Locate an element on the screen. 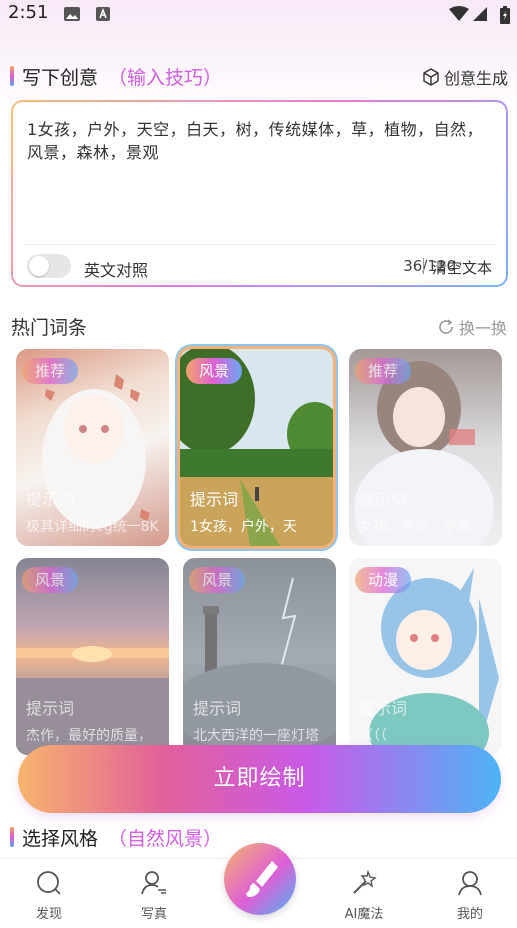  refresh-icon is located at coordinates (446, 326).